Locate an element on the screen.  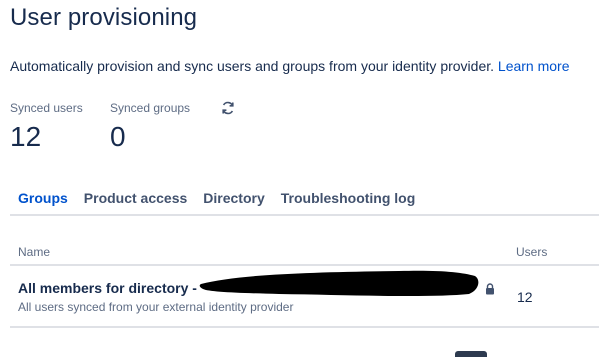
group-user-count: 12 is located at coordinates (525, 297).